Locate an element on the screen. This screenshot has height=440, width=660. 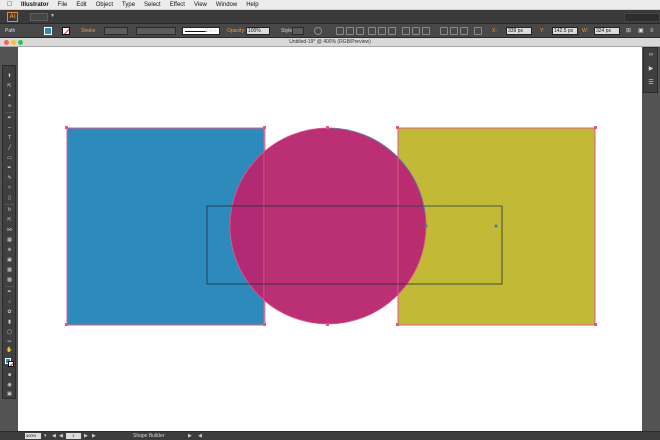
lasso-icon: ∞ is located at coordinates (9, 106).